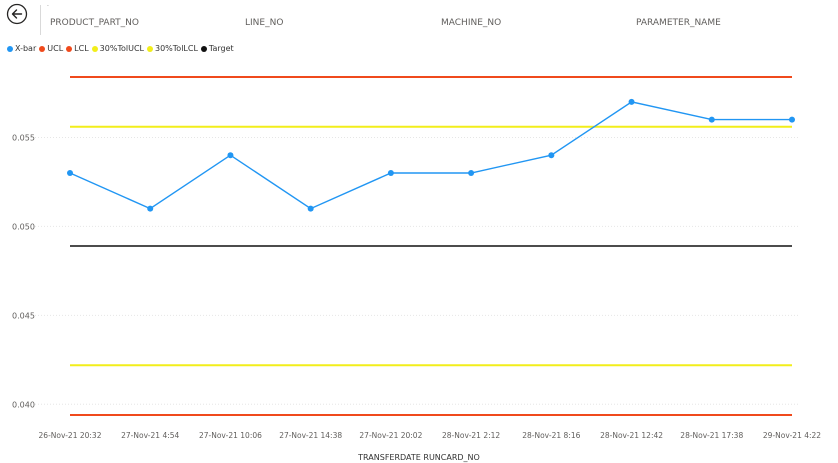  What do you see at coordinates (390, 435) in the screenshot?
I see `x-tick-label: 27-Nov-21 20:02` at bounding box center [390, 435].